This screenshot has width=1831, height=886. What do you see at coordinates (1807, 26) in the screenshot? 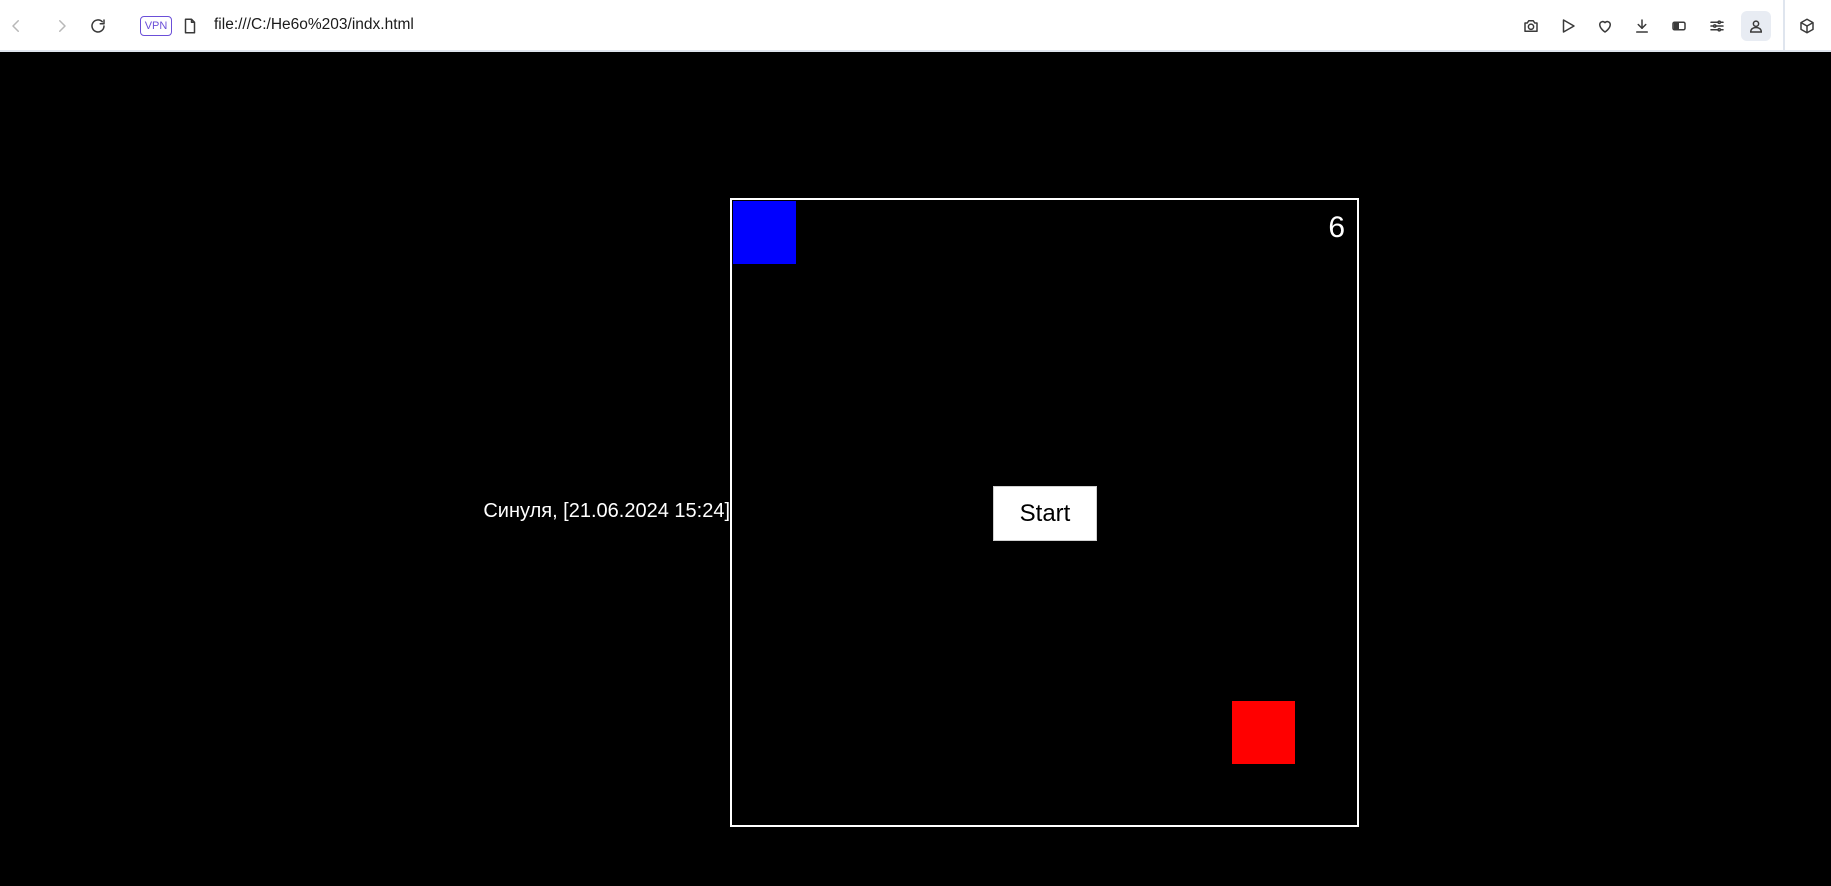
I see `cube-icon` at bounding box center [1807, 26].